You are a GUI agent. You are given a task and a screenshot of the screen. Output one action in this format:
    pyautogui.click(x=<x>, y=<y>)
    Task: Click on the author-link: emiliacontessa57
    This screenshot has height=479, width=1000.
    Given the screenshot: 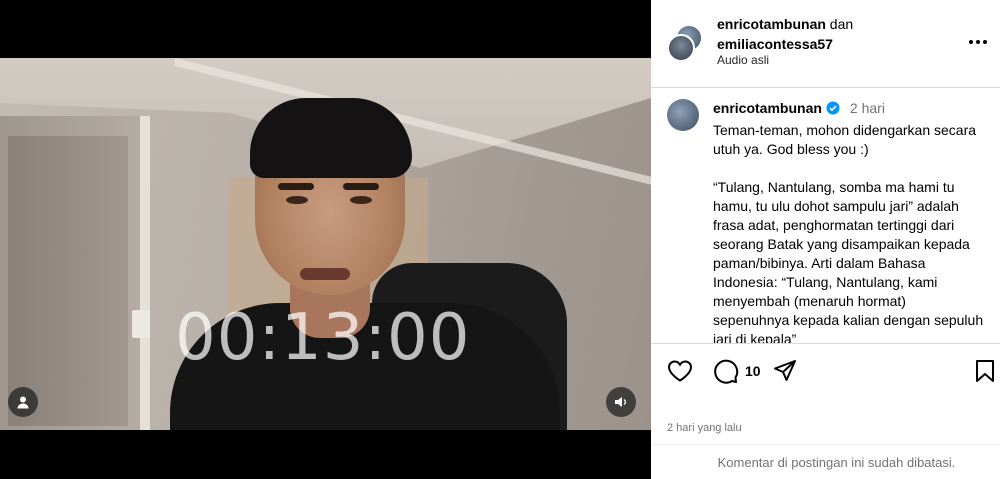 What is the action you would take?
    pyautogui.click(x=775, y=44)
    